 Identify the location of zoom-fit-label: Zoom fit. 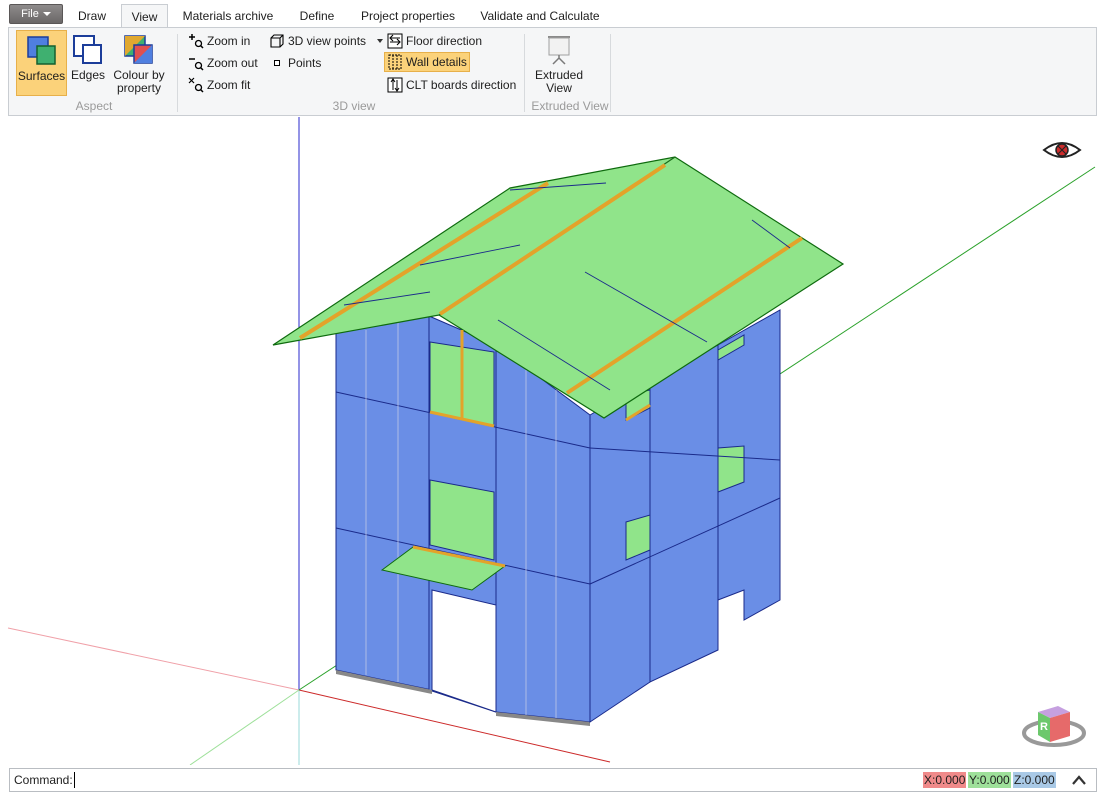
(229, 85).